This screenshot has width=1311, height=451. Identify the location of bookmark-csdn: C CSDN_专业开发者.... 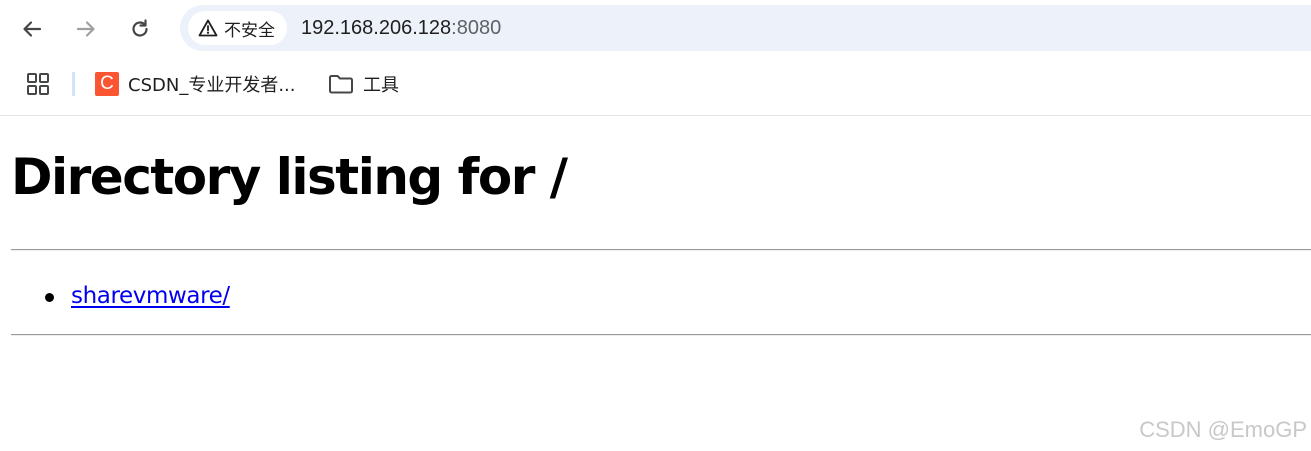
(195, 84).